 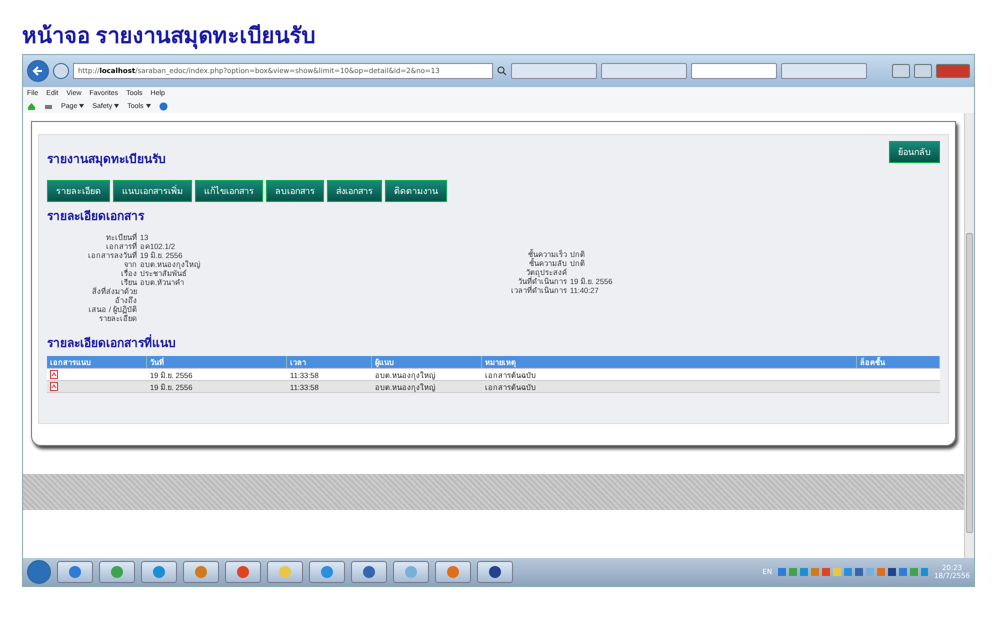 I want to click on minimize-button, so click(x=901, y=71).